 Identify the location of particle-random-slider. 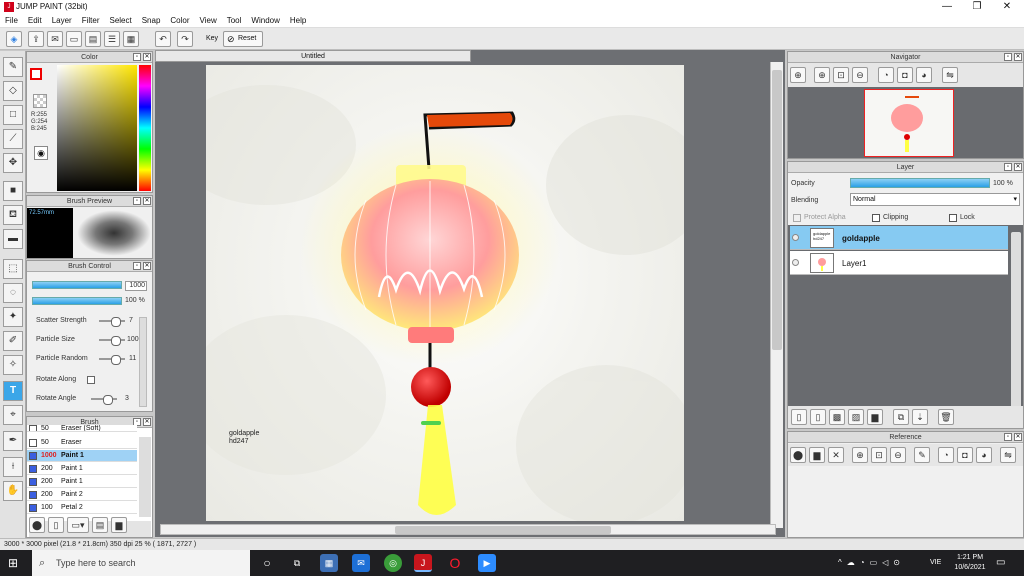
(112, 360).